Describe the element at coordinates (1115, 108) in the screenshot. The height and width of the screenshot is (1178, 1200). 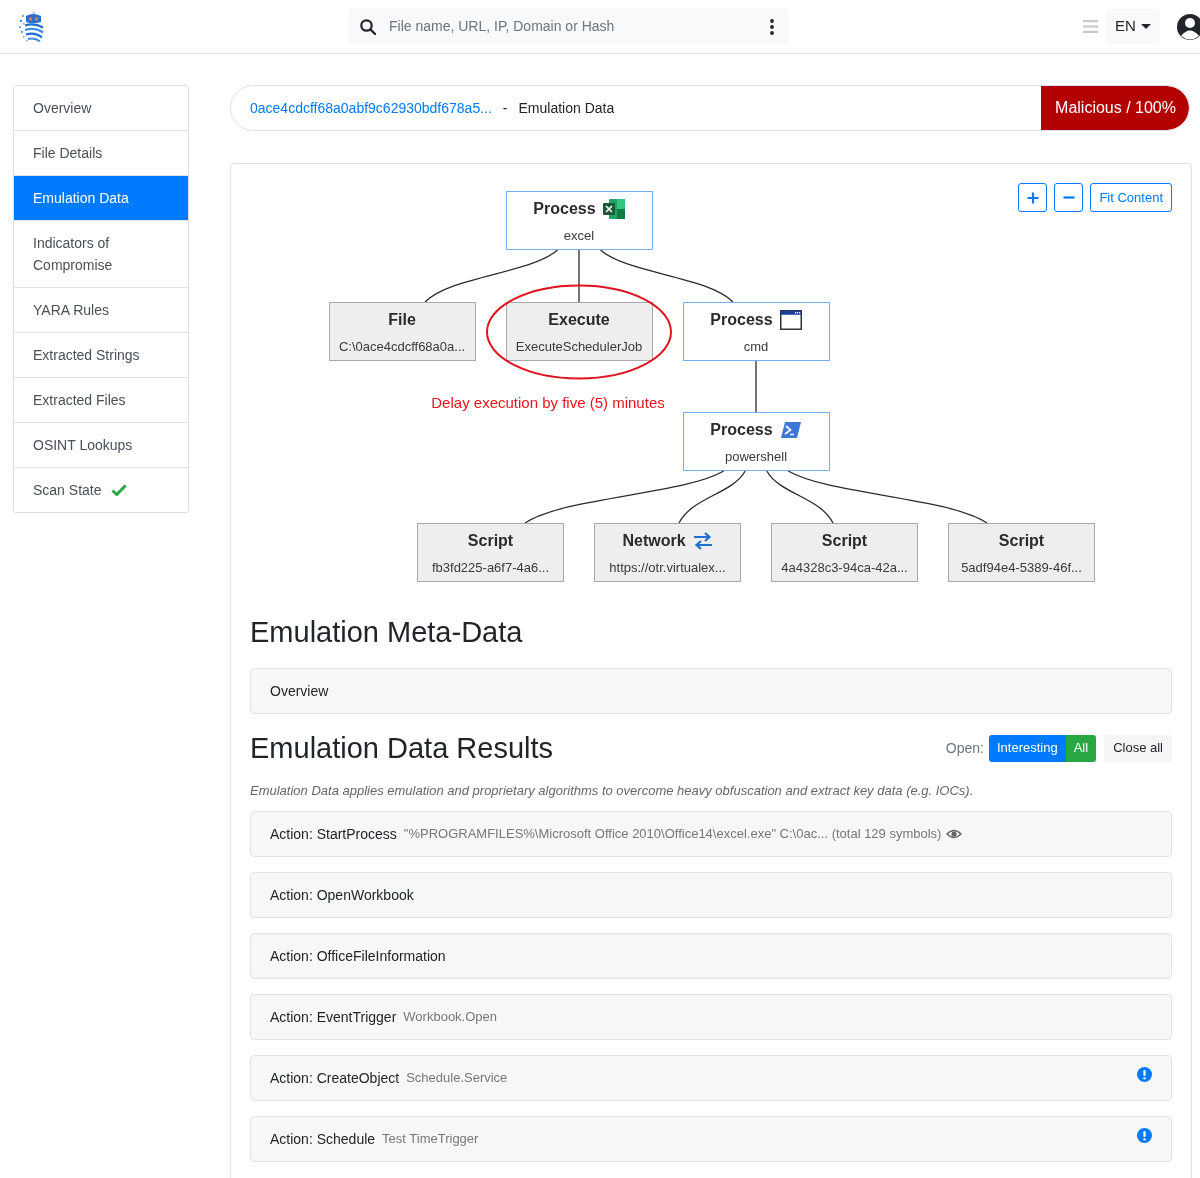
I see `verdict-badge: Malicious / 100%` at that location.